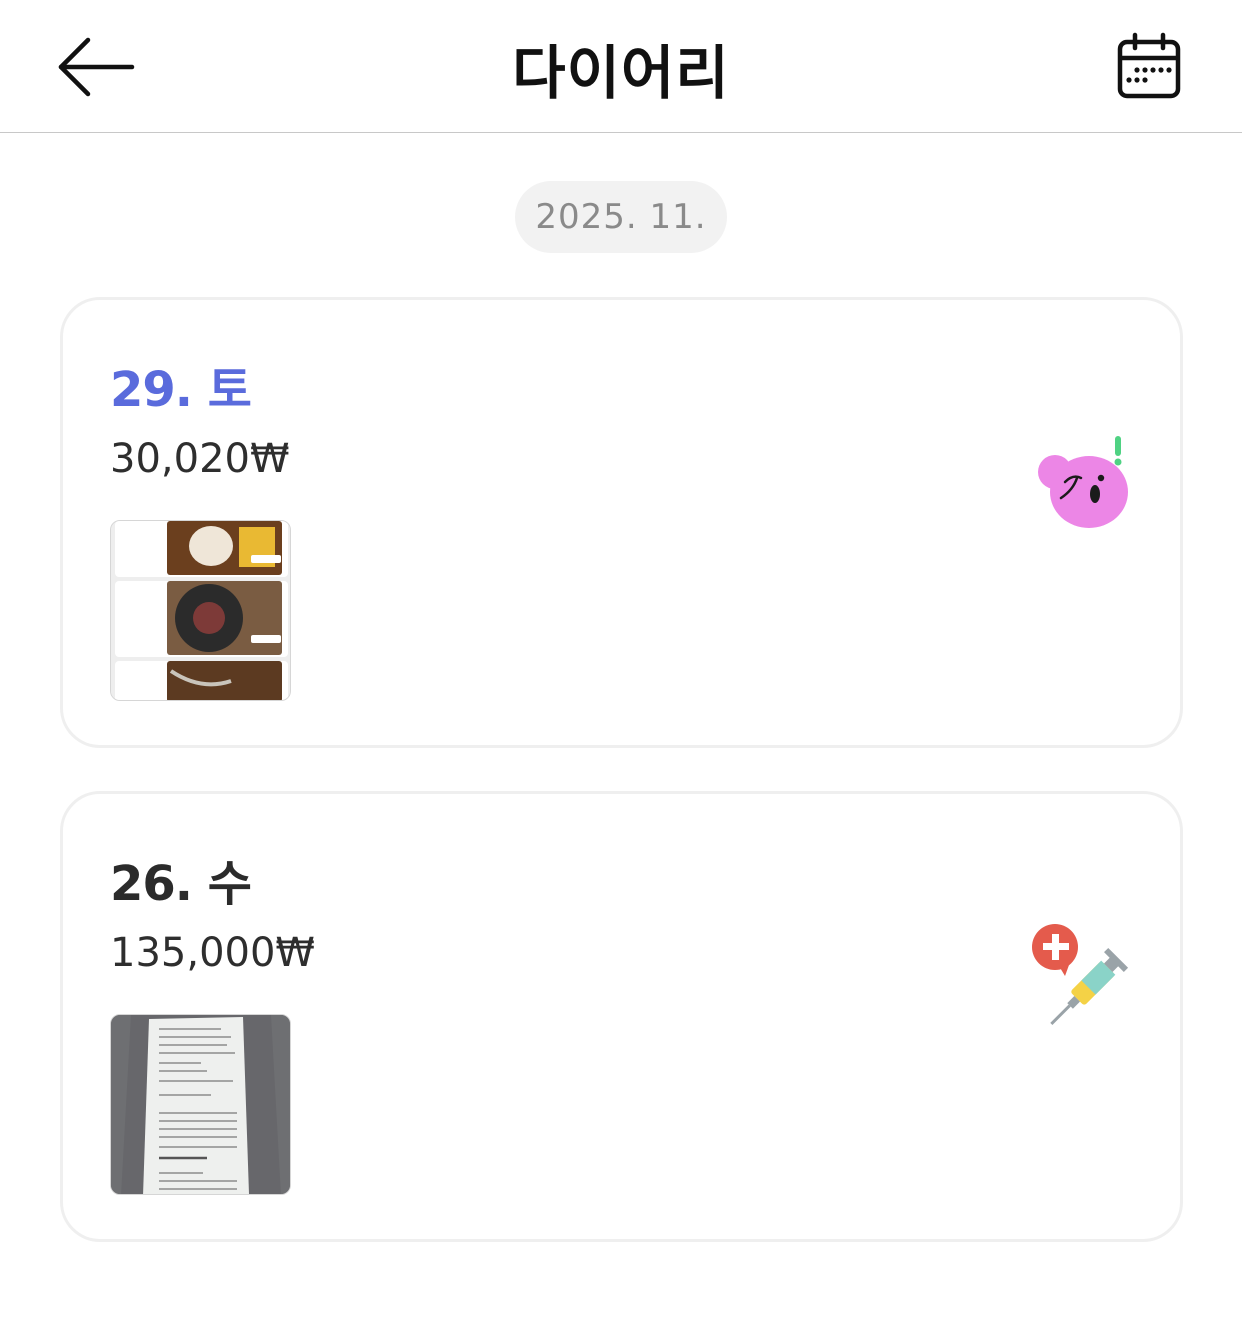 This screenshot has width=1242, height=1336. I want to click on entry-day-label: 29. 토, so click(181, 390).